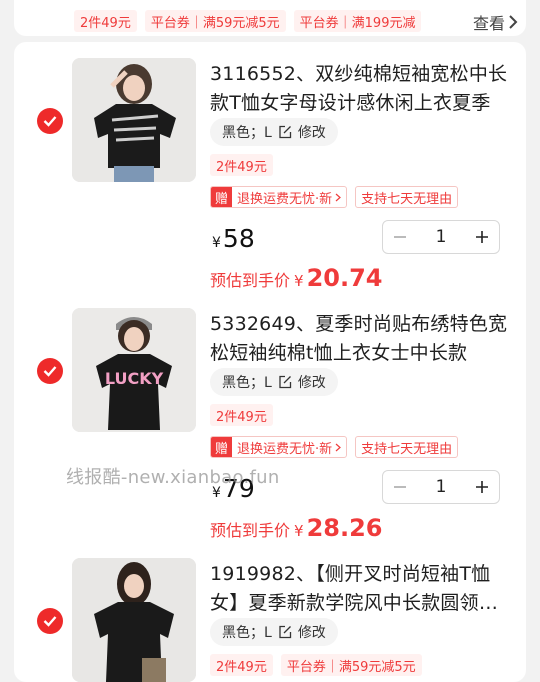 The height and width of the screenshot is (682, 540). Describe the element at coordinates (215, 21) in the screenshot. I see `coupon-tag: 平台券｜满59元减5元` at that location.